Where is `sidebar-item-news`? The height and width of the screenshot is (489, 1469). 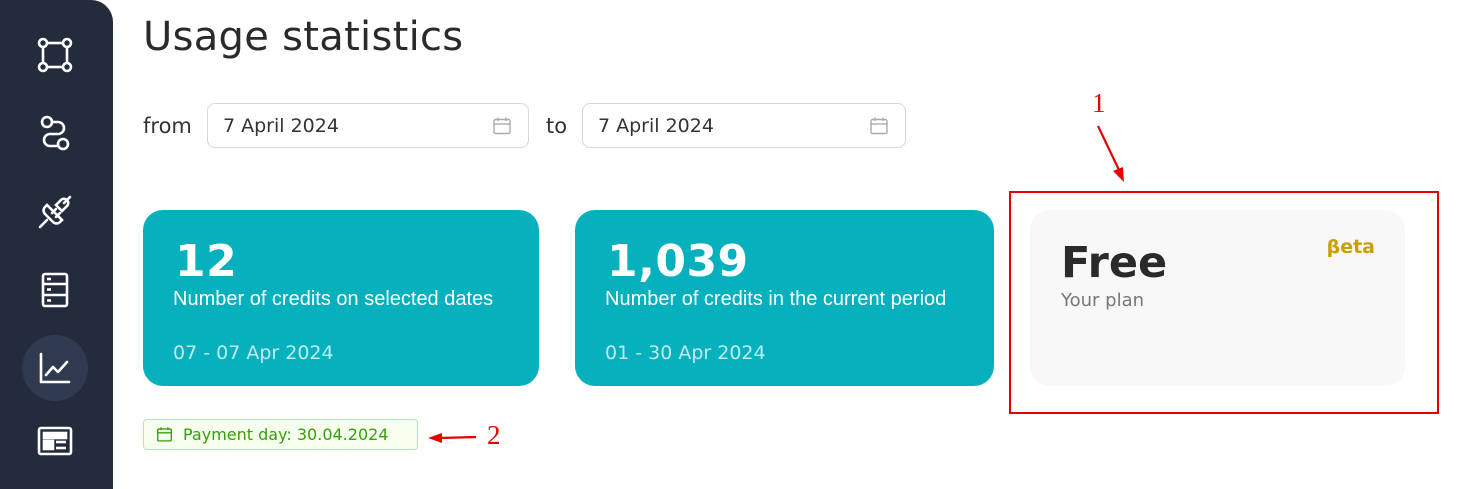 sidebar-item-news is located at coordinates (55, 441).